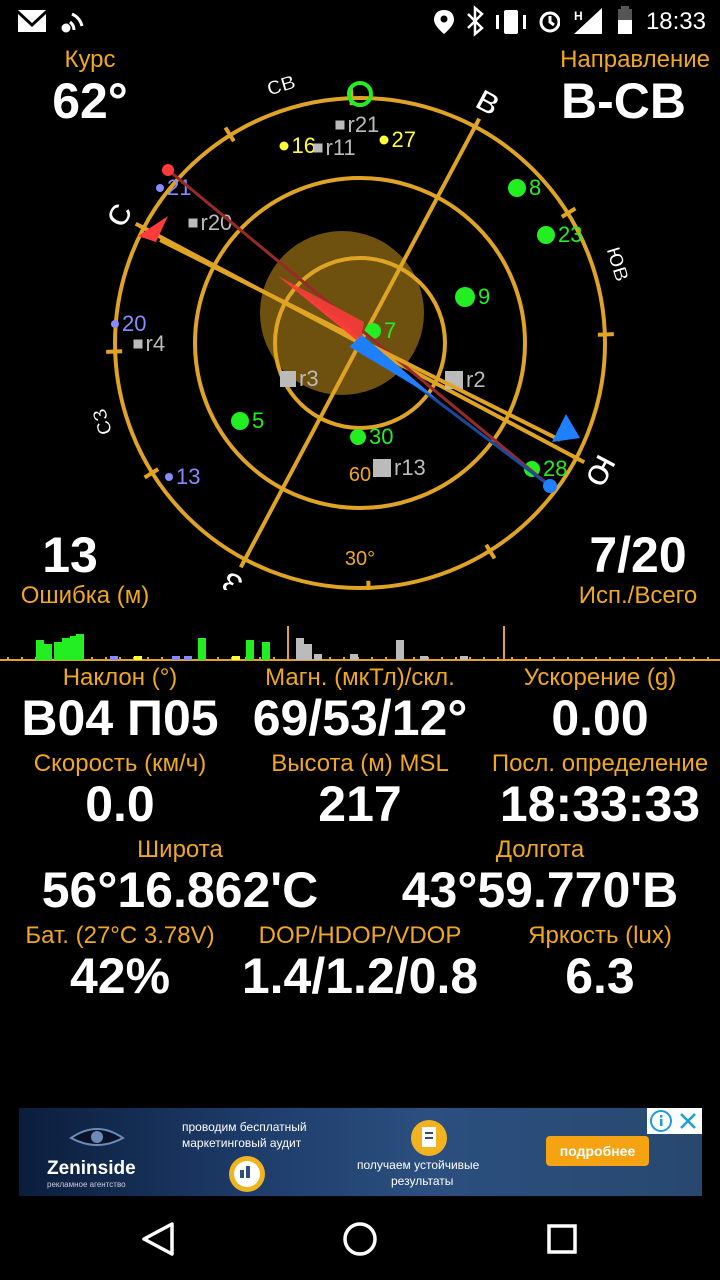 Image resolution: width=720 pixels, height=1280 pixels. I want to click on cardinal-southeast: ЮВ, so click(616, 264).